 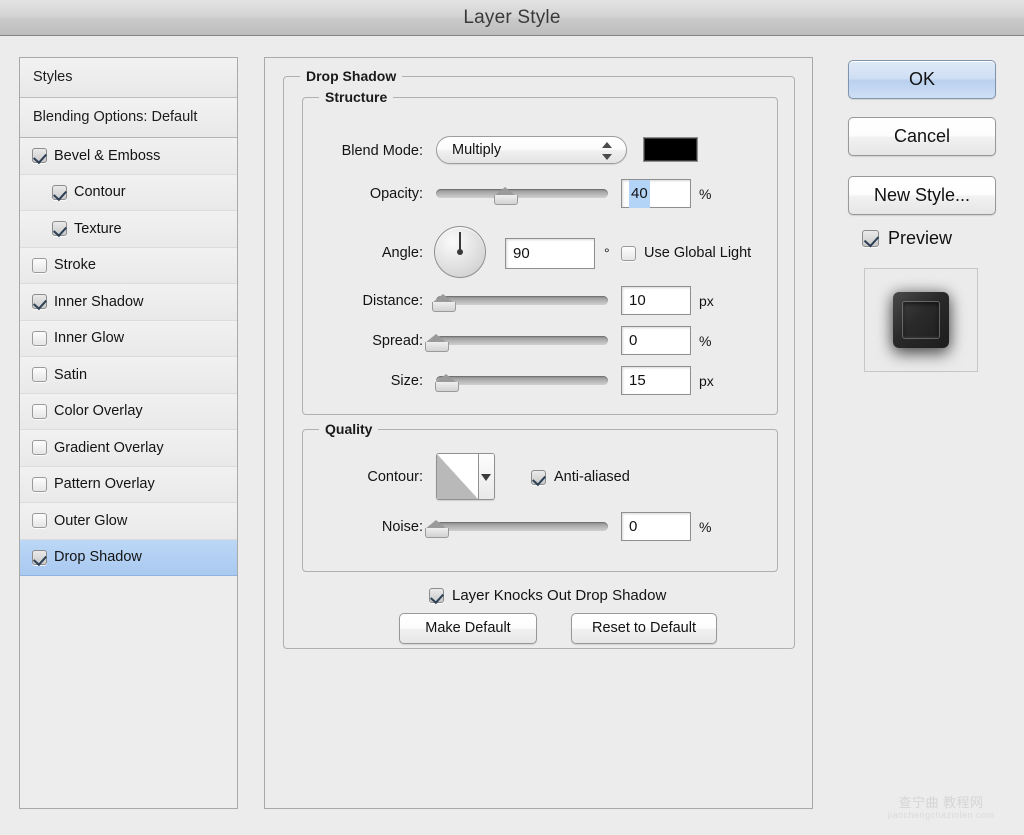 I want to click on chevron-down-icon, so click(x=485, y=476).